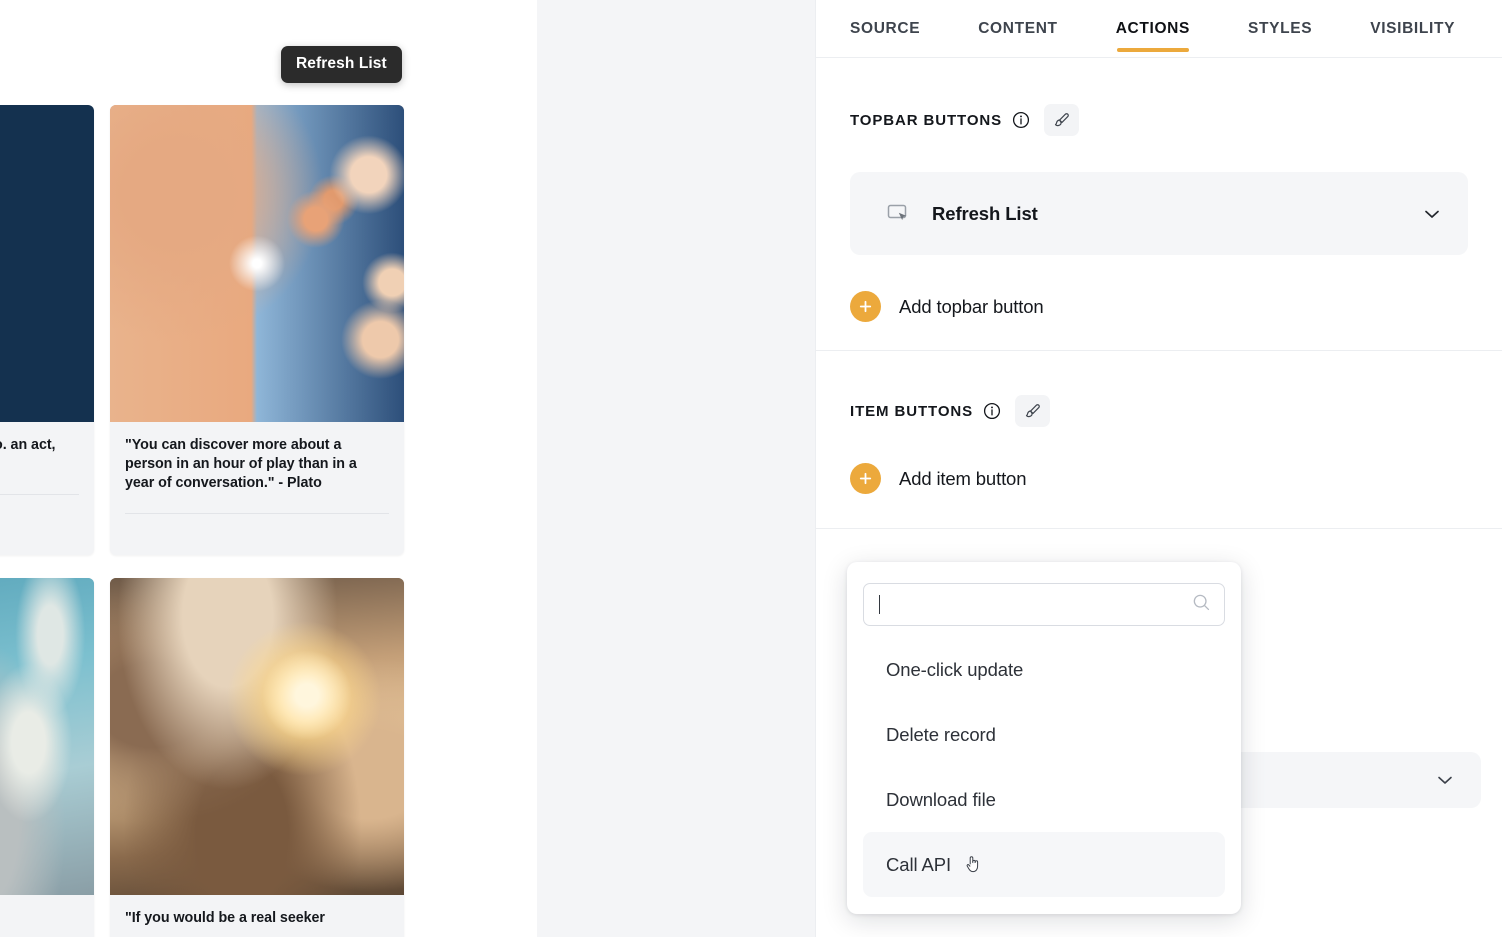 The width and height of the screenshot is (1502, 937). What do you see at coordinates (1412, 29) in the screenshot?
I see `tab-visibility: VISIBILITY` at bounding box center [1412, 29].